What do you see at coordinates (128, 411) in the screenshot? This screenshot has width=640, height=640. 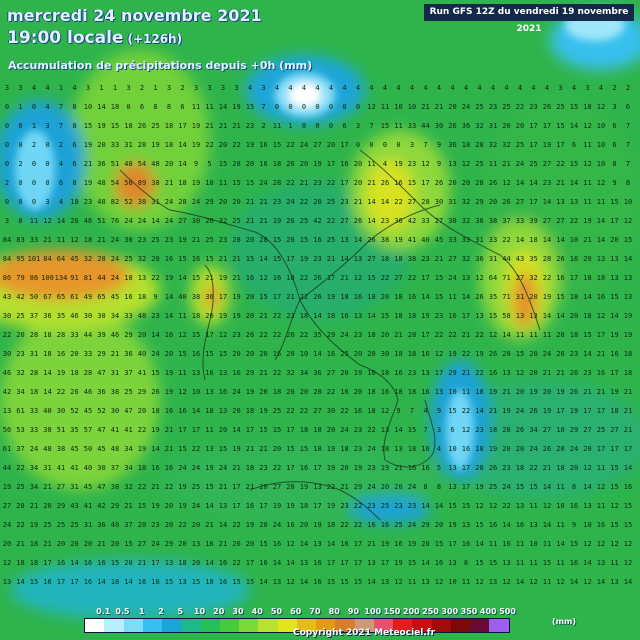 I see `grid-value: 47` at bounding box center [128, 411].